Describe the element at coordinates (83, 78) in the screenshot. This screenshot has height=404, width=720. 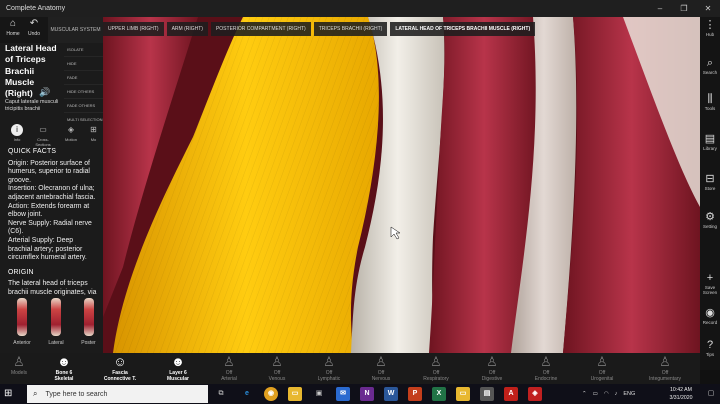
I see `fade-button: FADE` at that location.